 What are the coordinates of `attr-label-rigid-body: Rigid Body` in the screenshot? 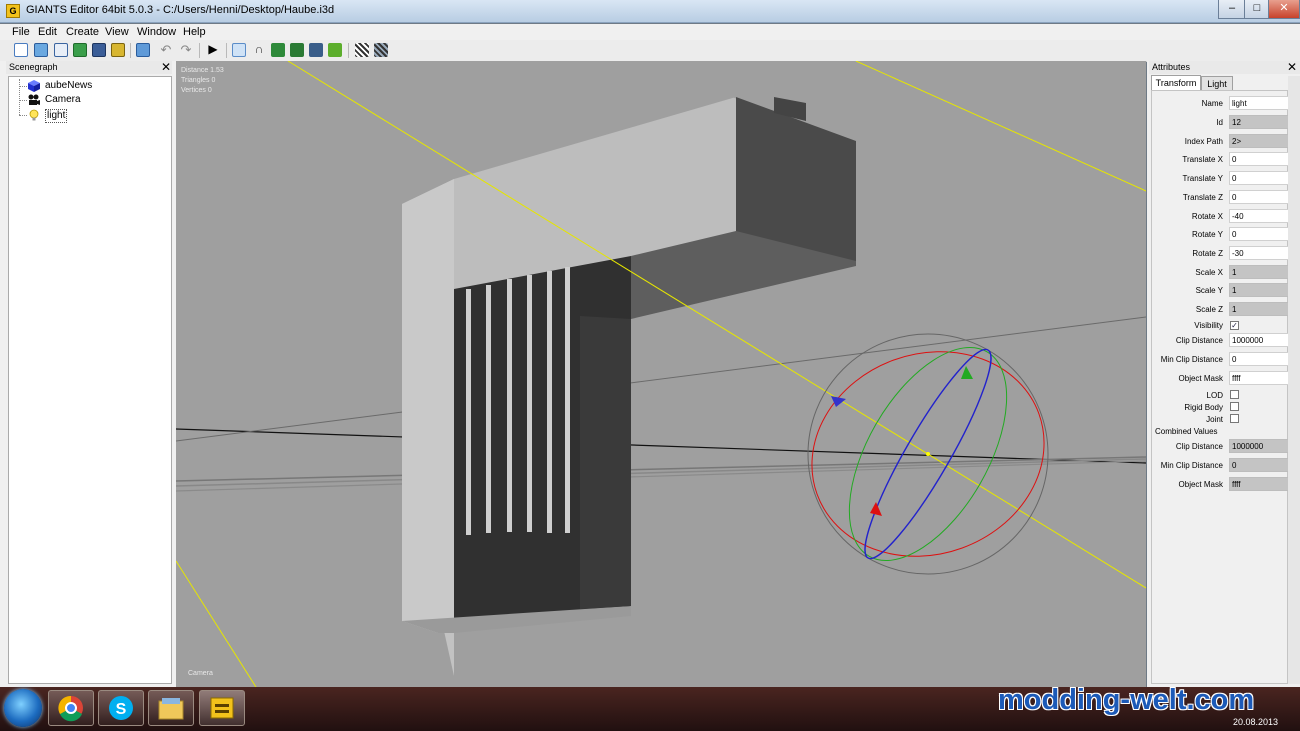 It's located at (1203, 407).